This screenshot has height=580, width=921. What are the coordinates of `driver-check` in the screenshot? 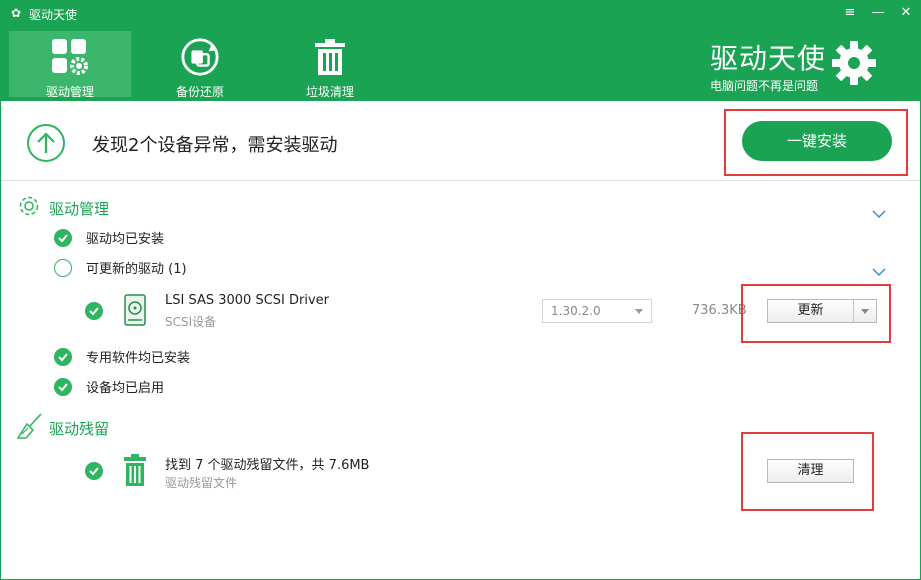 It's located at (94, 311).